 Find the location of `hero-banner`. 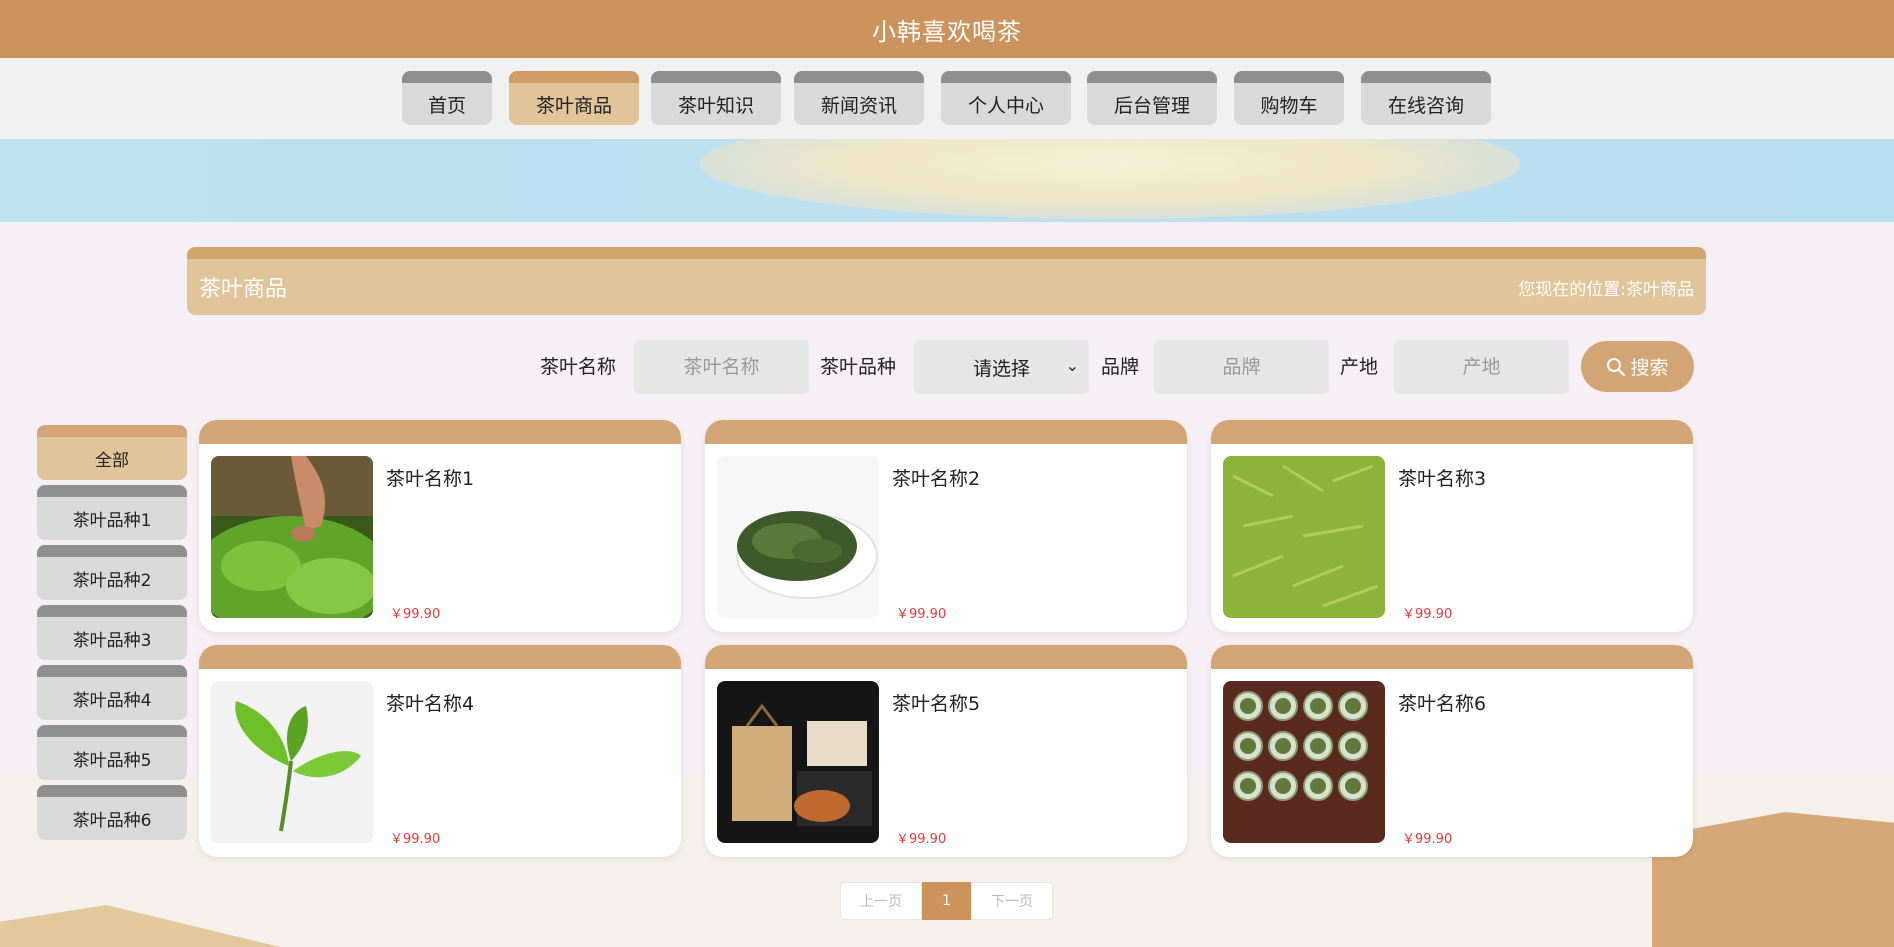

hero-banner is located at coordinates (947, 180).